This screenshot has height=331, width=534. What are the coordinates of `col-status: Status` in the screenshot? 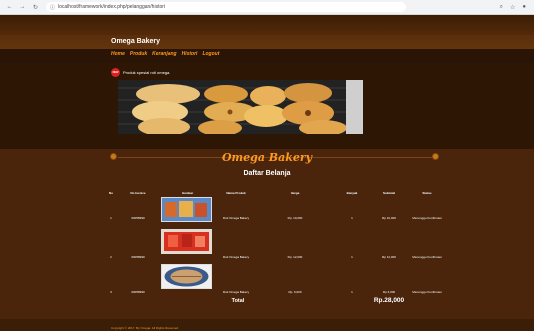 It's located at (427, 193).